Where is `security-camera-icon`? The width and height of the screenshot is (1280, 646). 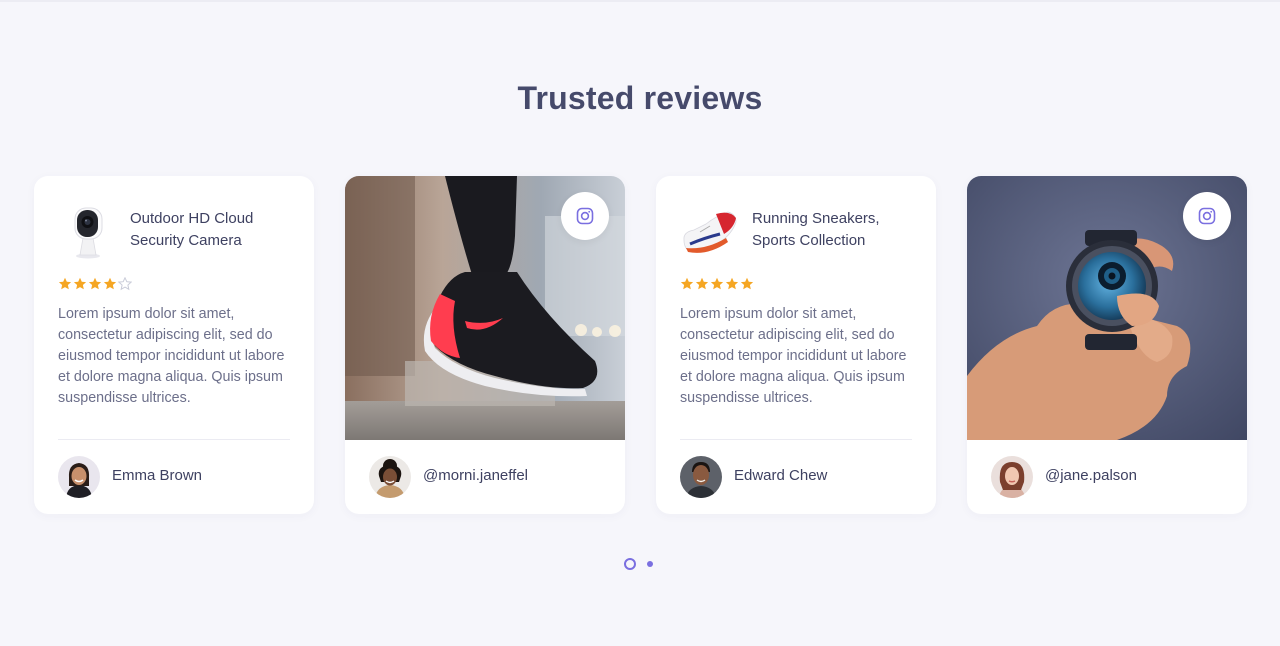 security-camera-icon is located at coordinates (88, 233).